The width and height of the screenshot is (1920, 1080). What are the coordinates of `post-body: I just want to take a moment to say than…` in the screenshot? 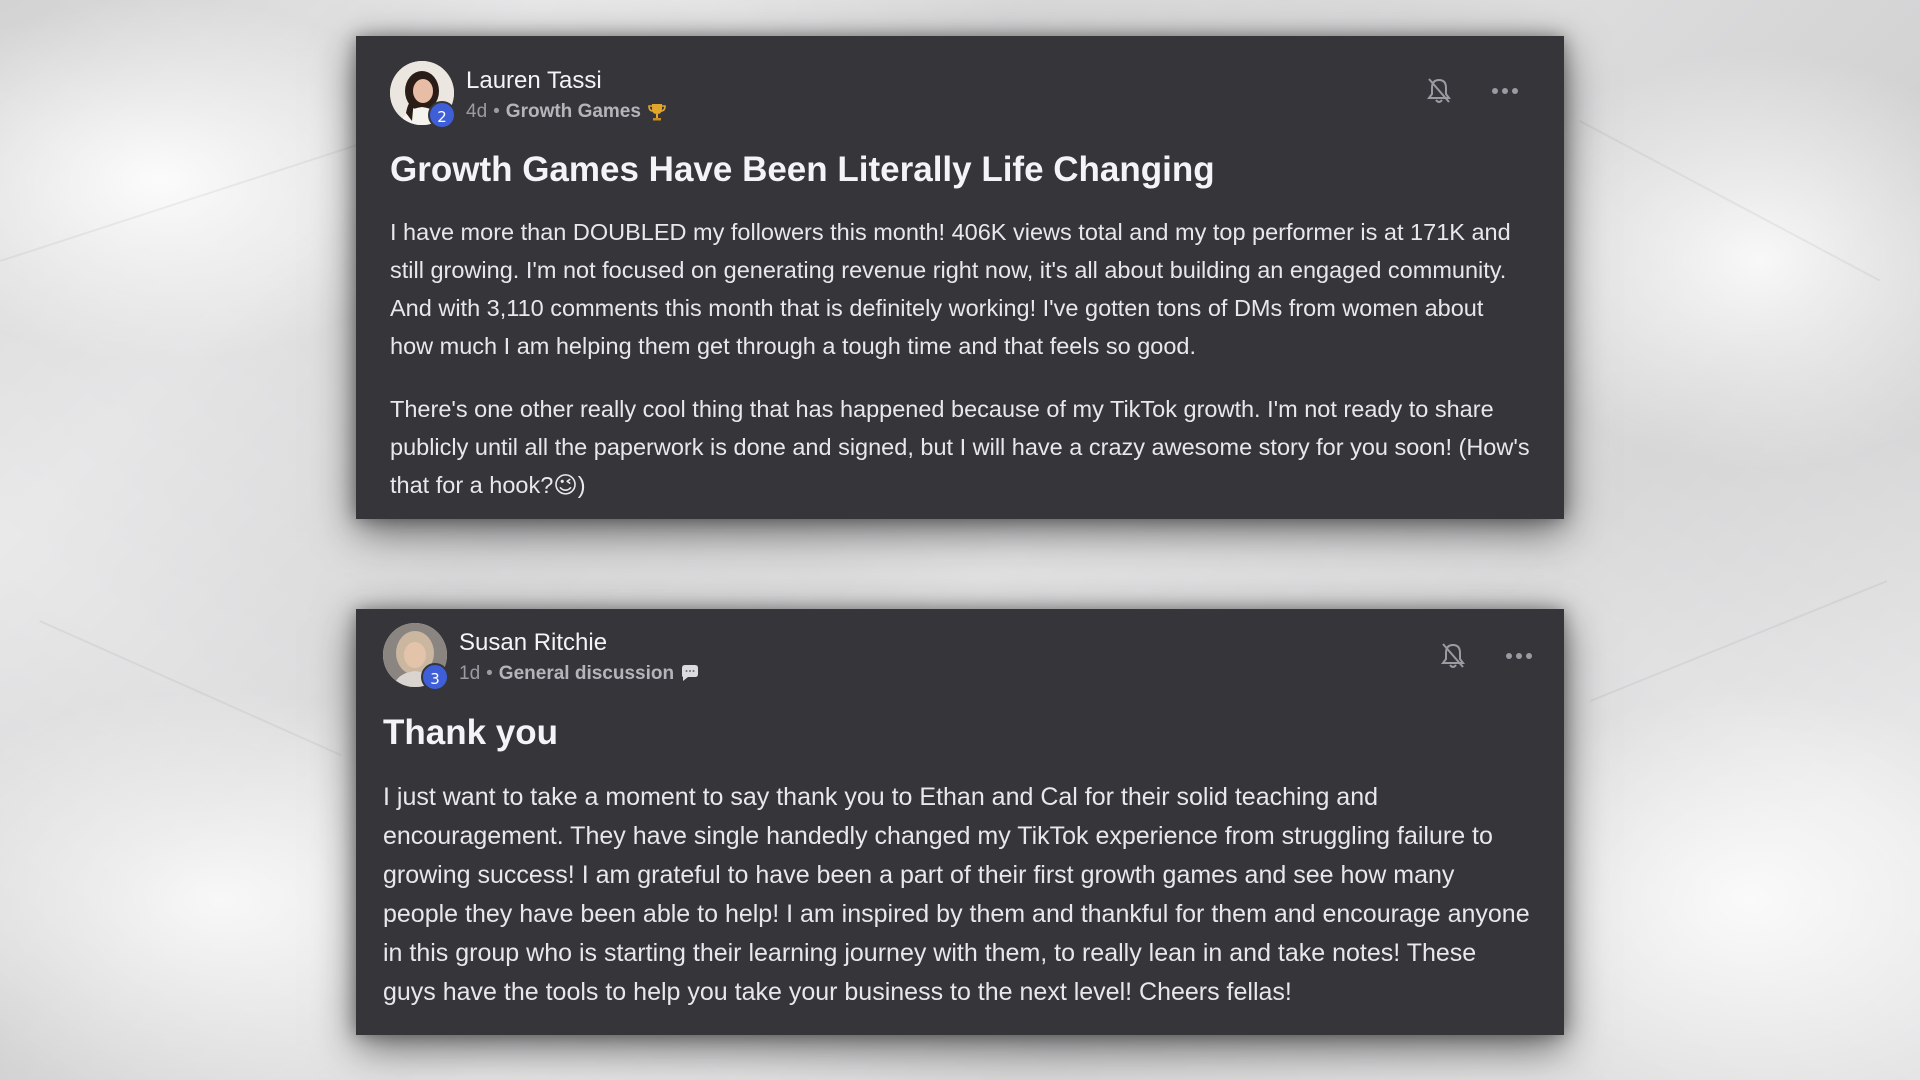 It's located at (958, 907).